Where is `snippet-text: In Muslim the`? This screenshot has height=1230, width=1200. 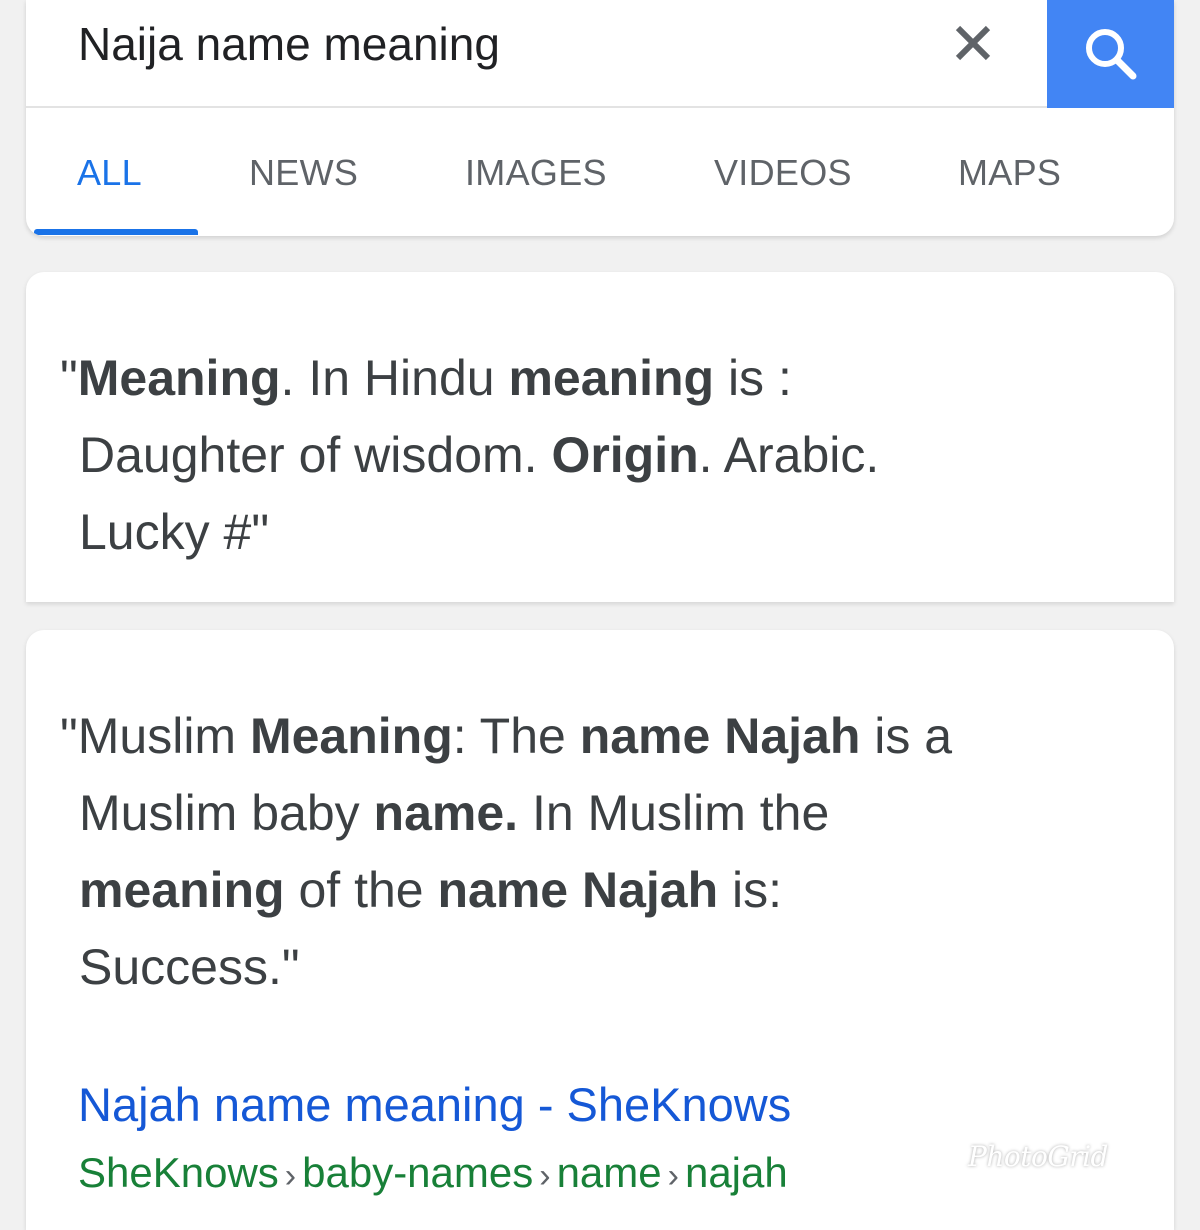 snippet-text: In Muslim the is located at coordinates (674, 813).